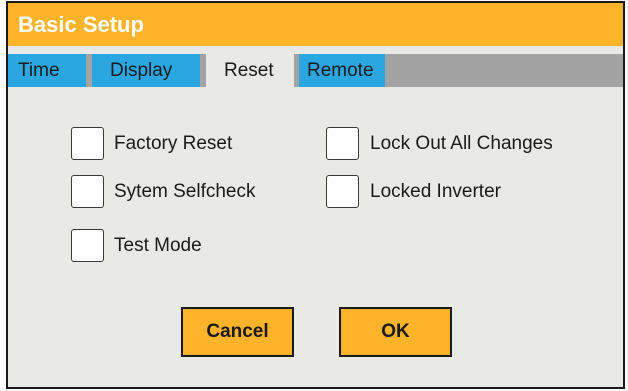 The width and height of the screenshot is (628, 391). I want to click on tab-time: Time, so click(47, 70).